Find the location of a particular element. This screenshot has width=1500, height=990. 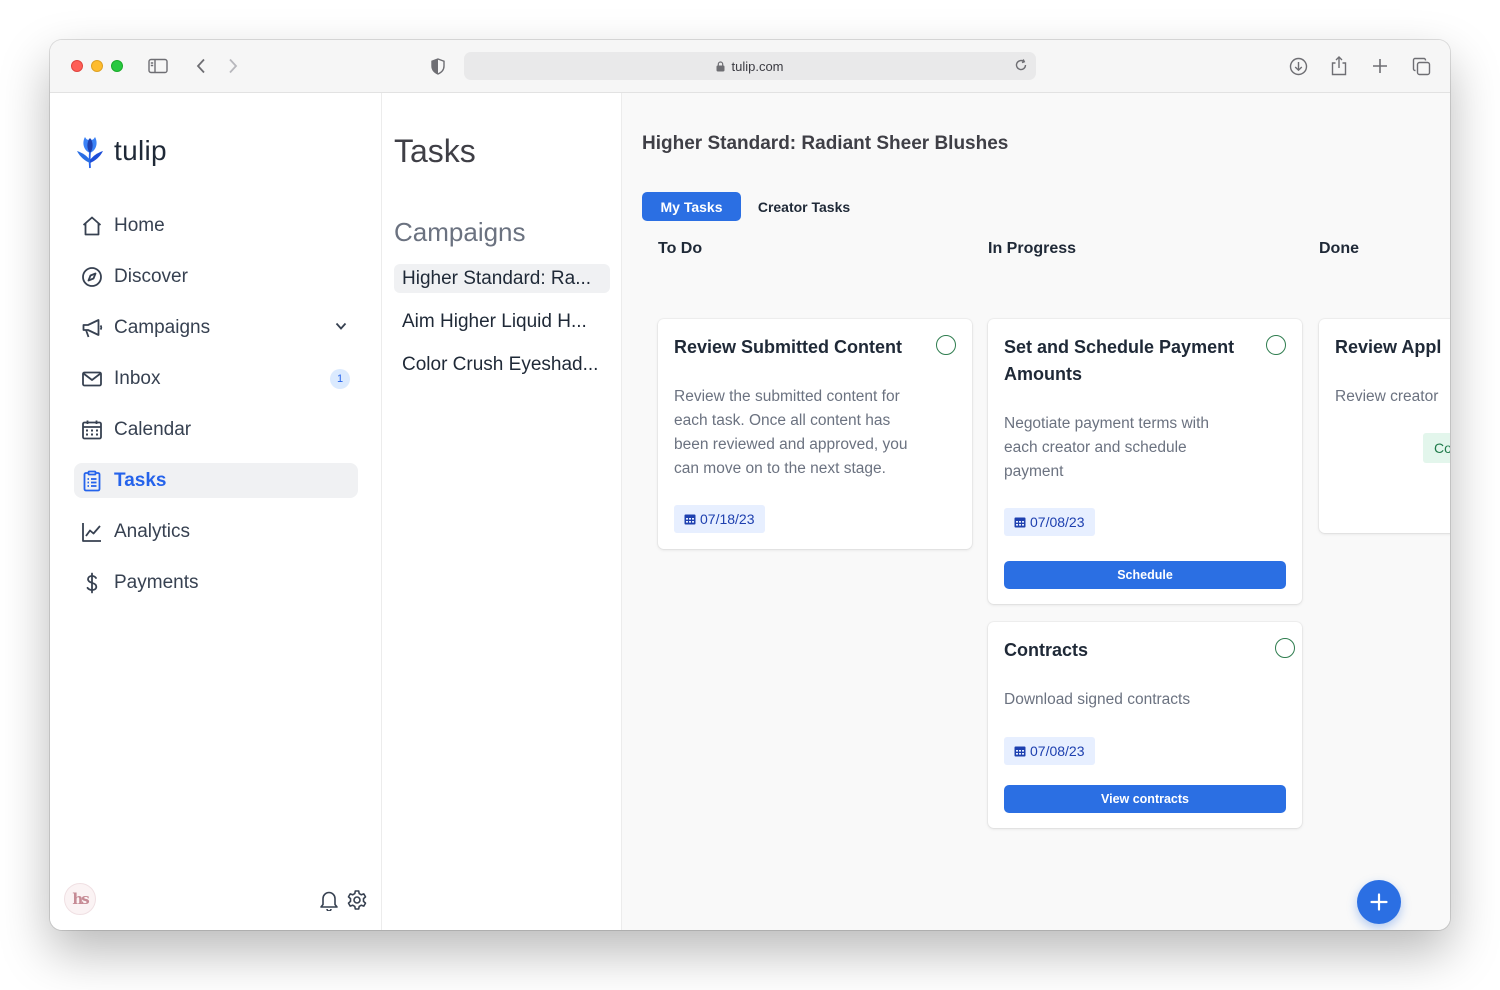

megaphone-icon is located at coordinates (92, 328).